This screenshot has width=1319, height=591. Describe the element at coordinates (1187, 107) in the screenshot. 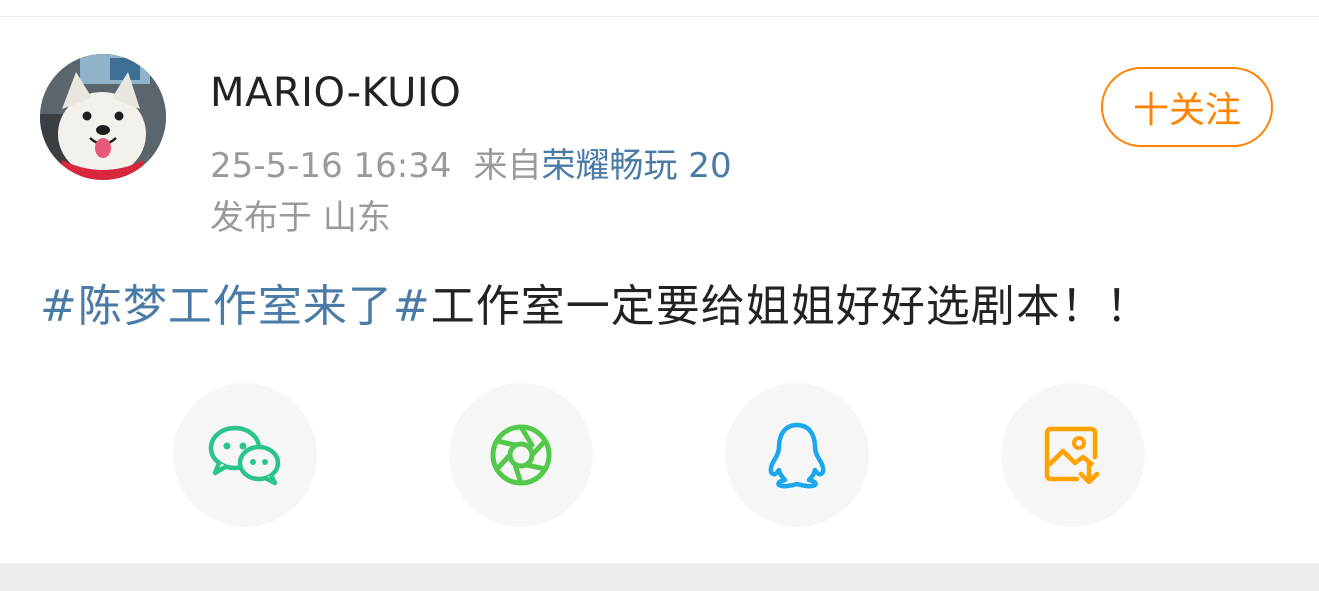

I see `follow-button: 十关注` at that location.